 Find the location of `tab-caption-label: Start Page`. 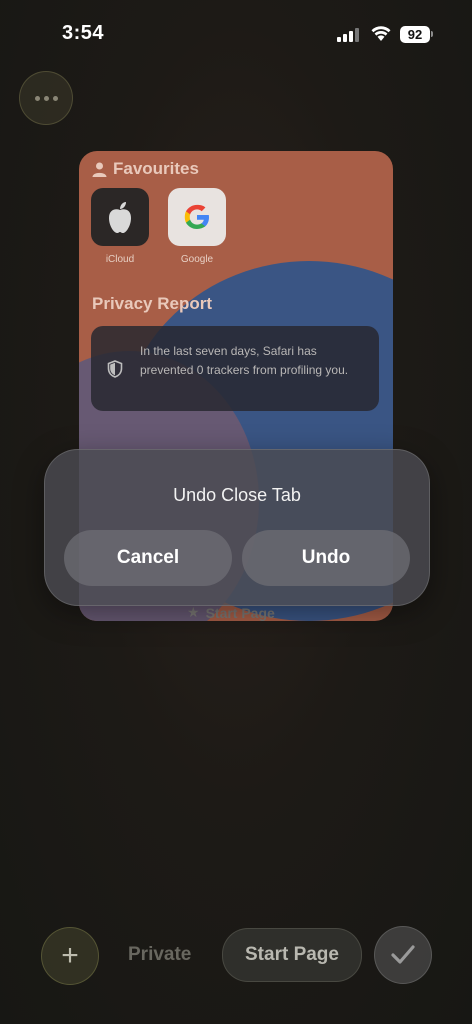

tab-caption-label: Start Page is located at coordinates (240, 612).